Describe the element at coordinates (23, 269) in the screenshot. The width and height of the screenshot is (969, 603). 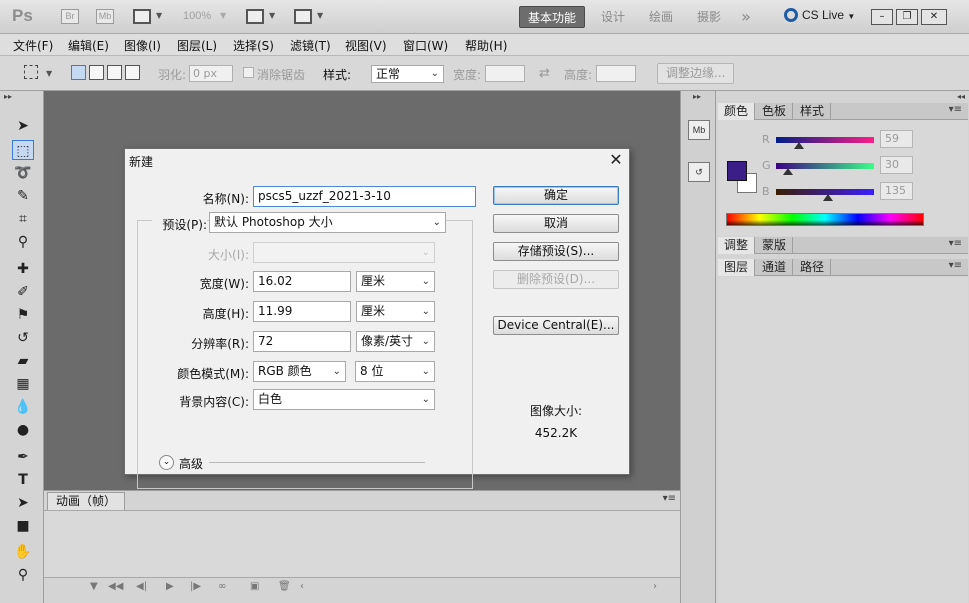
I see `healing-brush-tool-icon: ✚` at that location.